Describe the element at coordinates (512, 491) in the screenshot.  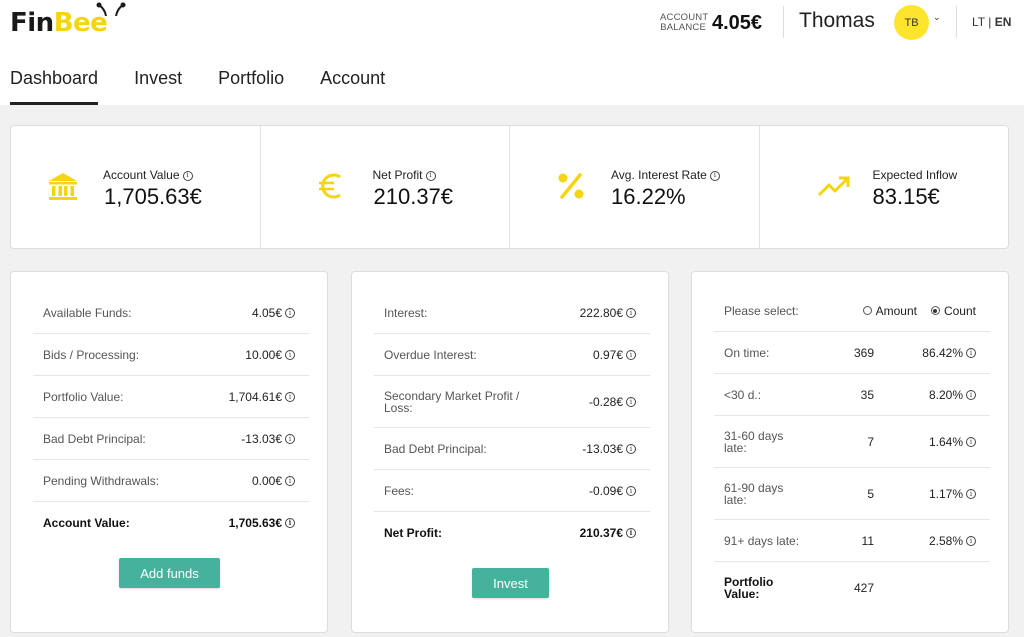
I see `table-row: Fees: -0.09€ i` at that location.